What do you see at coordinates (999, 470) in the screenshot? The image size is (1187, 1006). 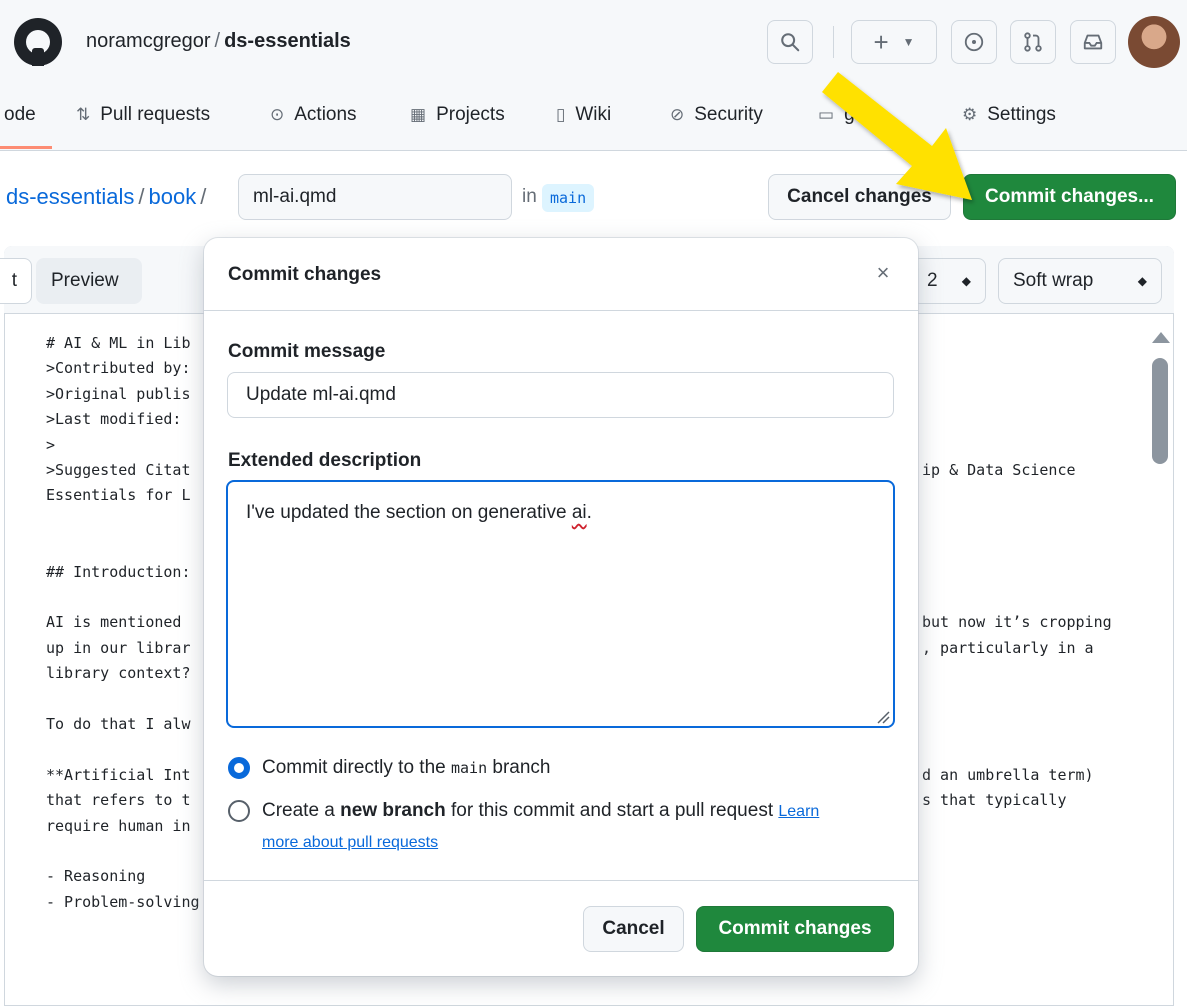 I see `code-line-right: ip & Data Science` at bounding box center [999, 470].